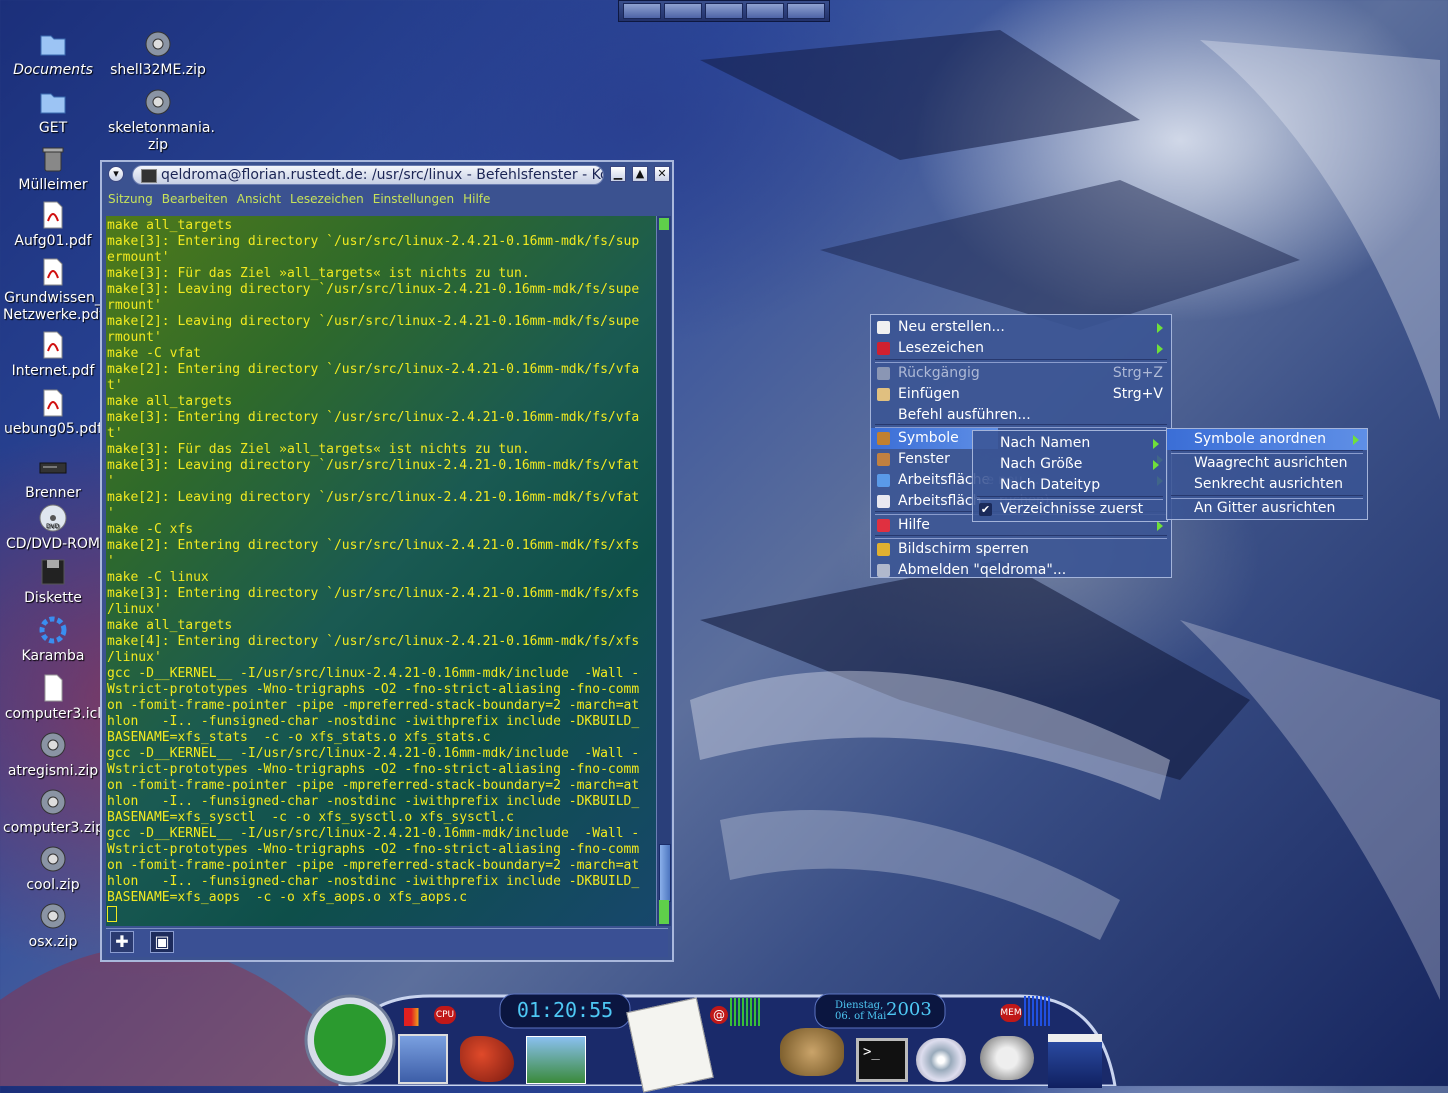 Image resolution: width=1448 pixels, height=1093 pixels. I want to click on desktop-icon-cd-dvd-rom: DVD CD/DVD-ROM, so click(53, 527).